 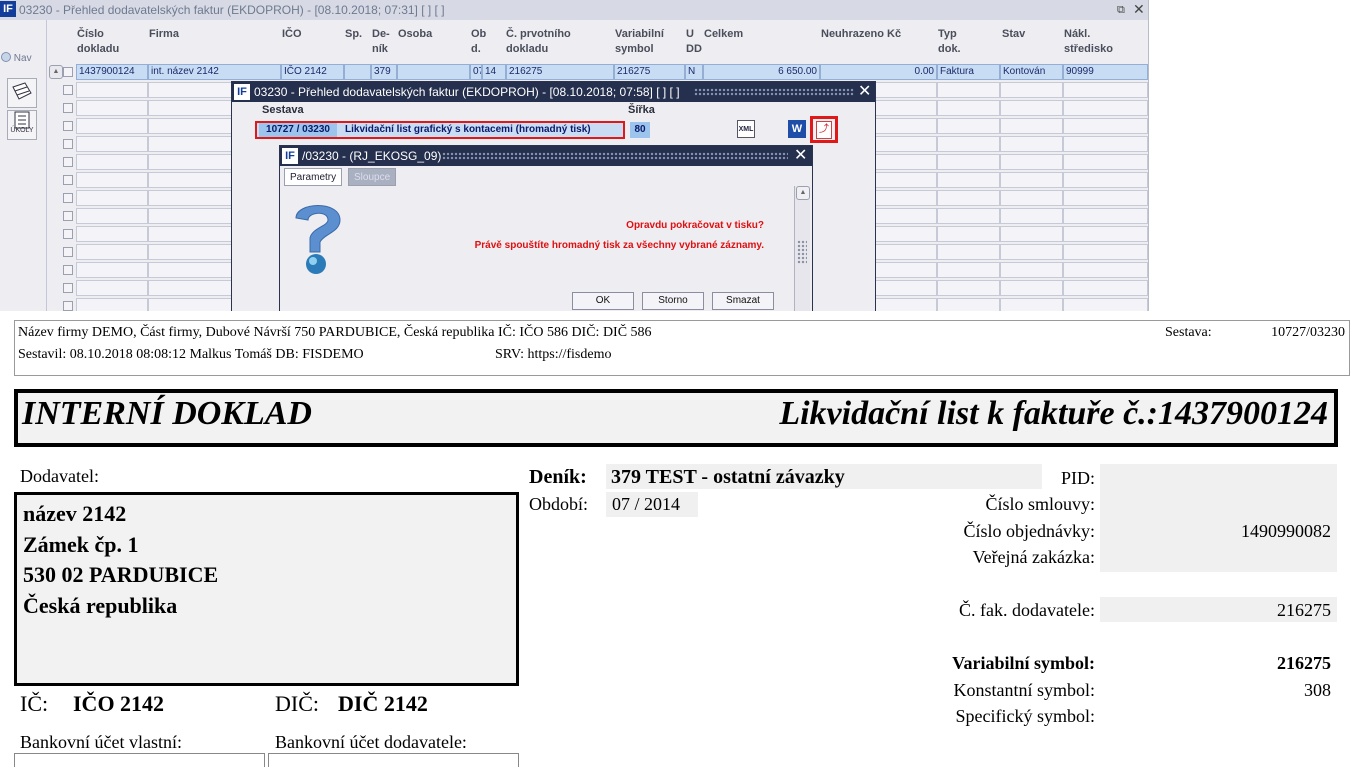 I want to click on confirm-scrollbar: ▲, so click(x=802, y=248).